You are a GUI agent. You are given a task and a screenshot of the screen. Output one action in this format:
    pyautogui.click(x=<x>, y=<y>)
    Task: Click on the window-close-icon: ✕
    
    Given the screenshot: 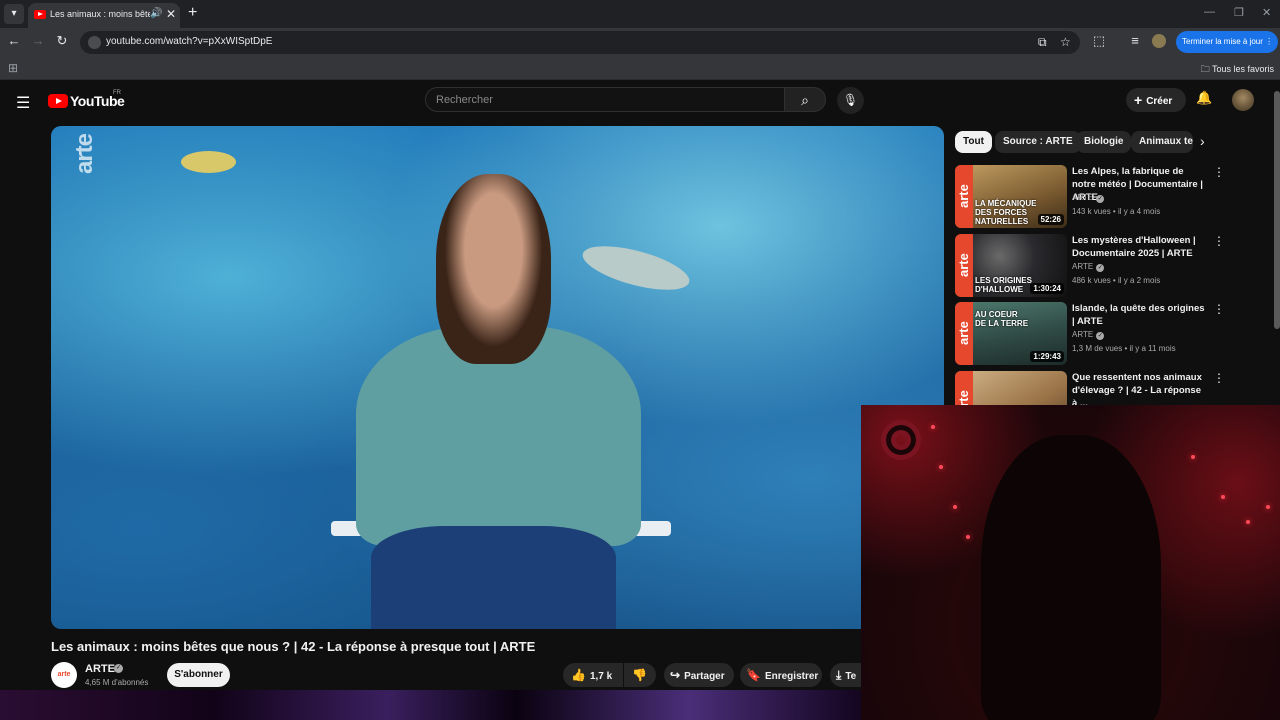 What is the action you would take?
    pyautogui.click(x=1266, y=12)
    